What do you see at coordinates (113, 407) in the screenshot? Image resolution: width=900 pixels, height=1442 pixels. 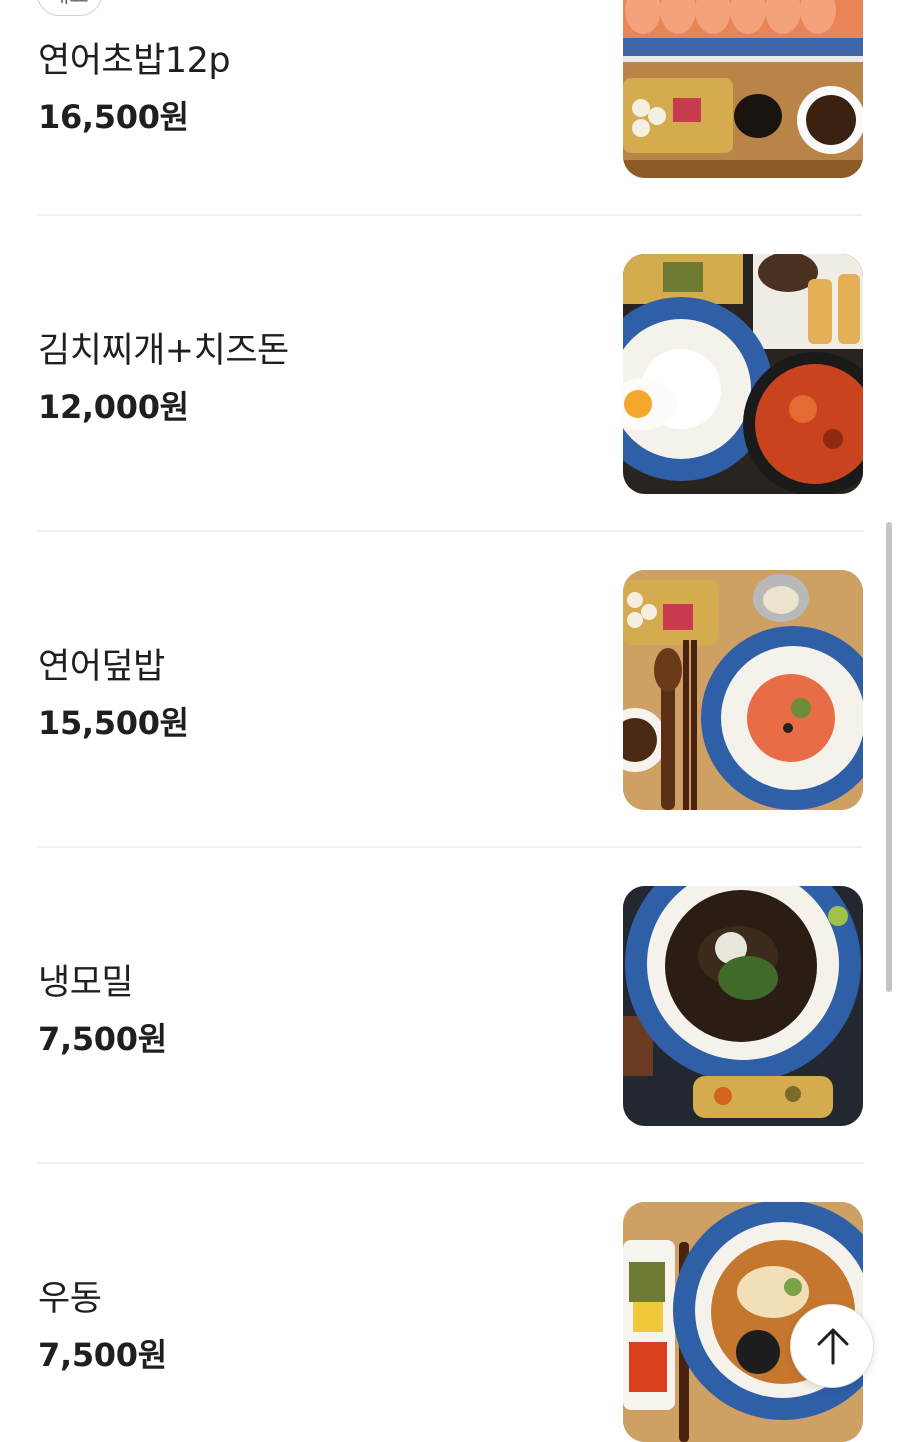 I see `menu-item-price: 12,000원` at bounding box center [113, 407].